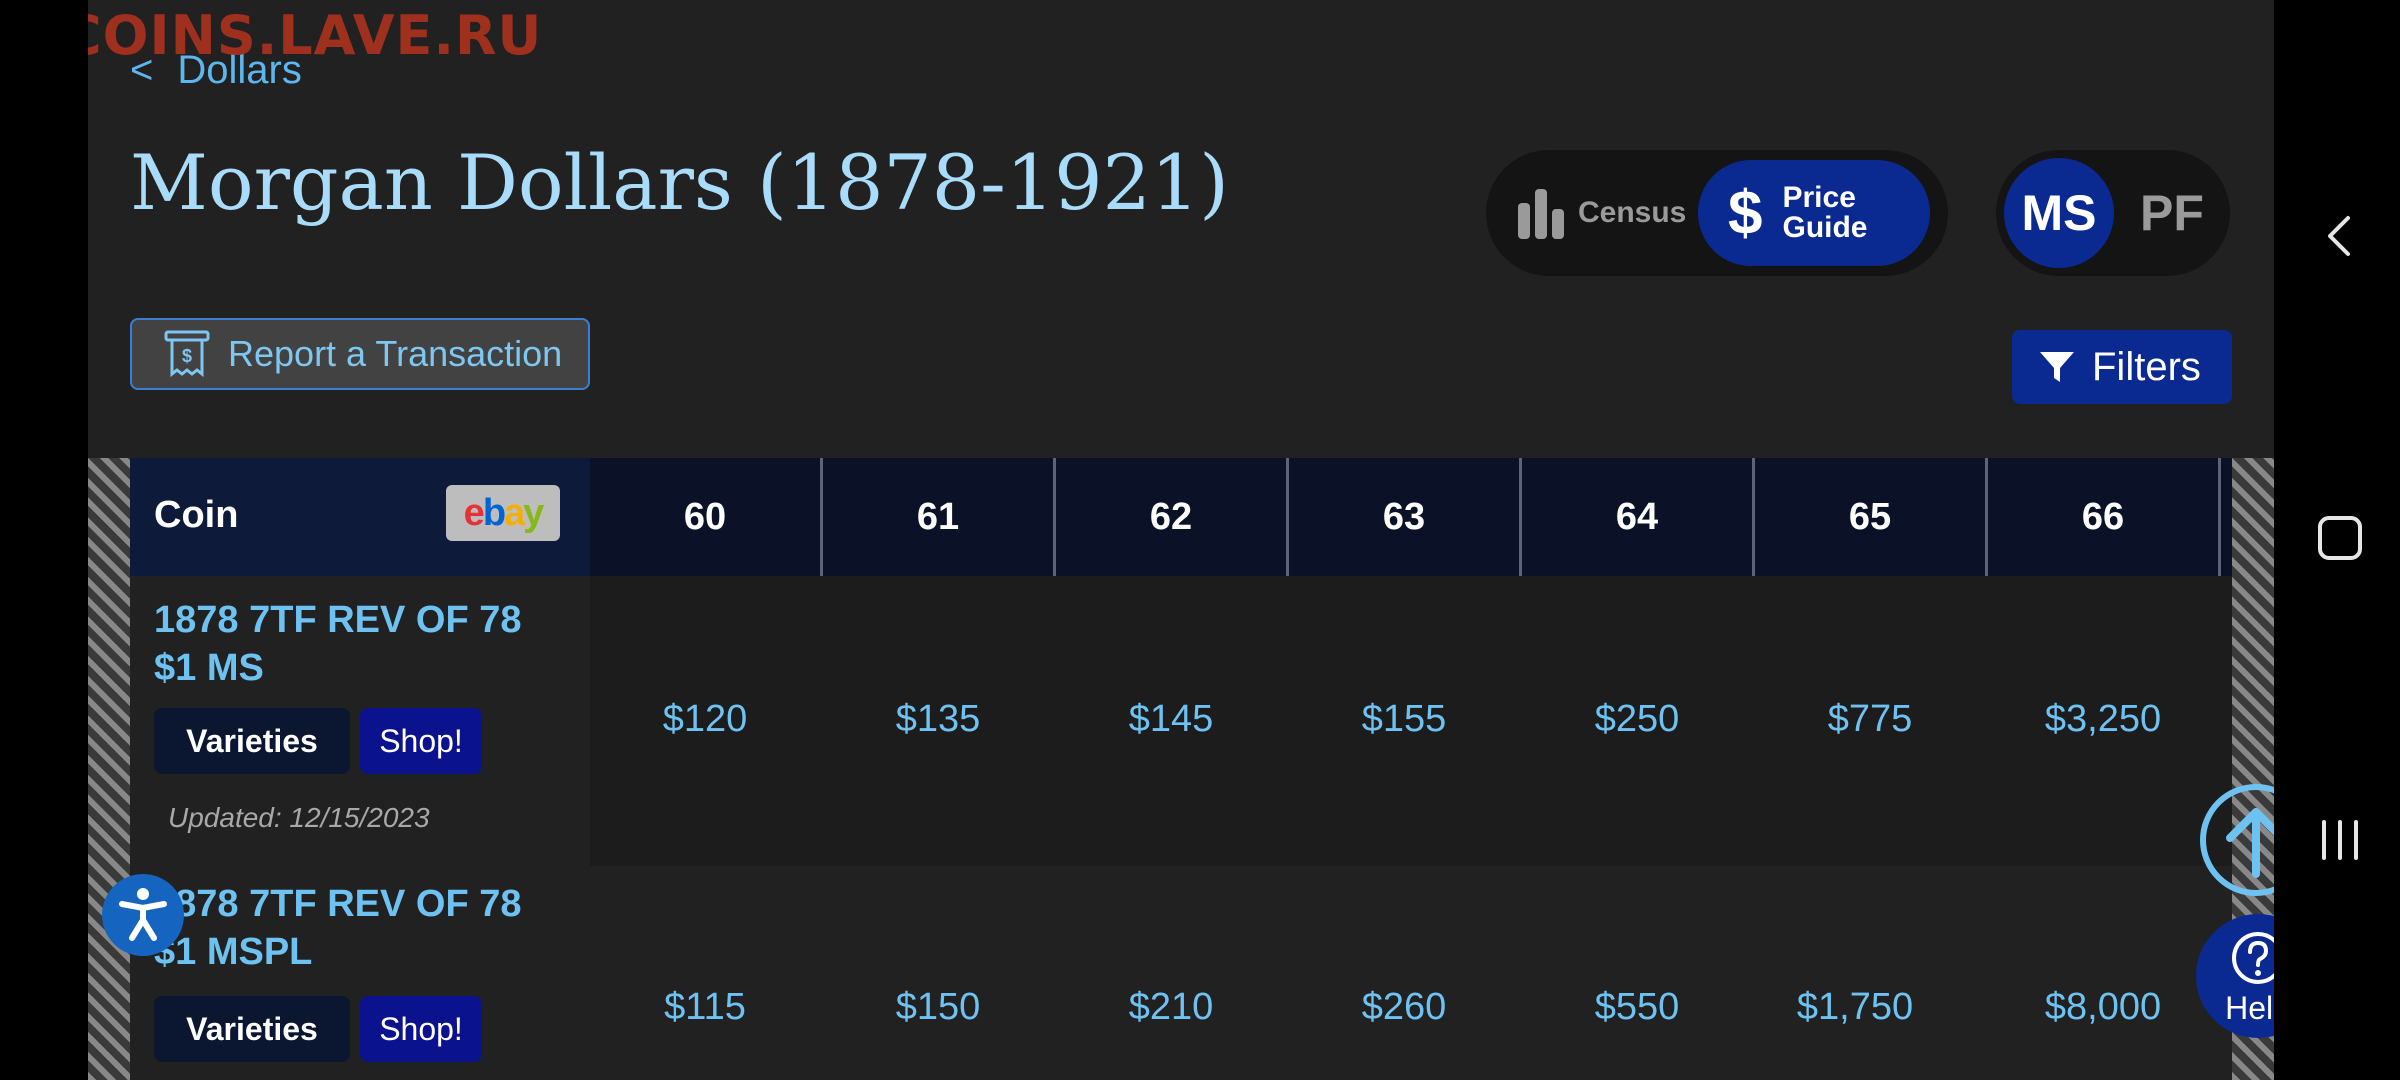 The image size is (2400, 1080). I want to click on receipt-icon: $, so click(187, 354).